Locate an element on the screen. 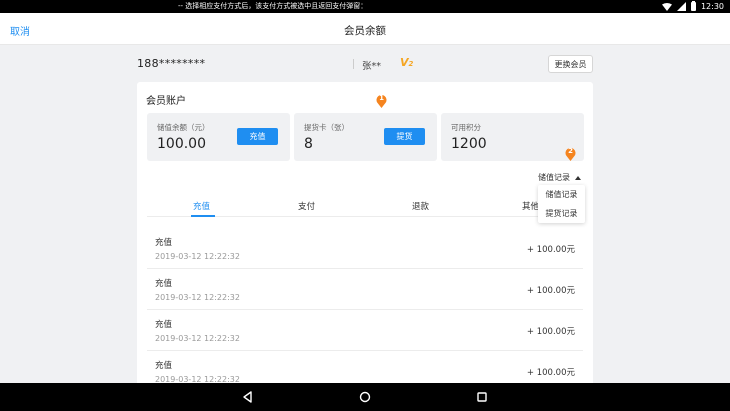 Image resolution: width=730 pixels, height=411 pixels. system-nav-bar is located at coordinates (365, 397).